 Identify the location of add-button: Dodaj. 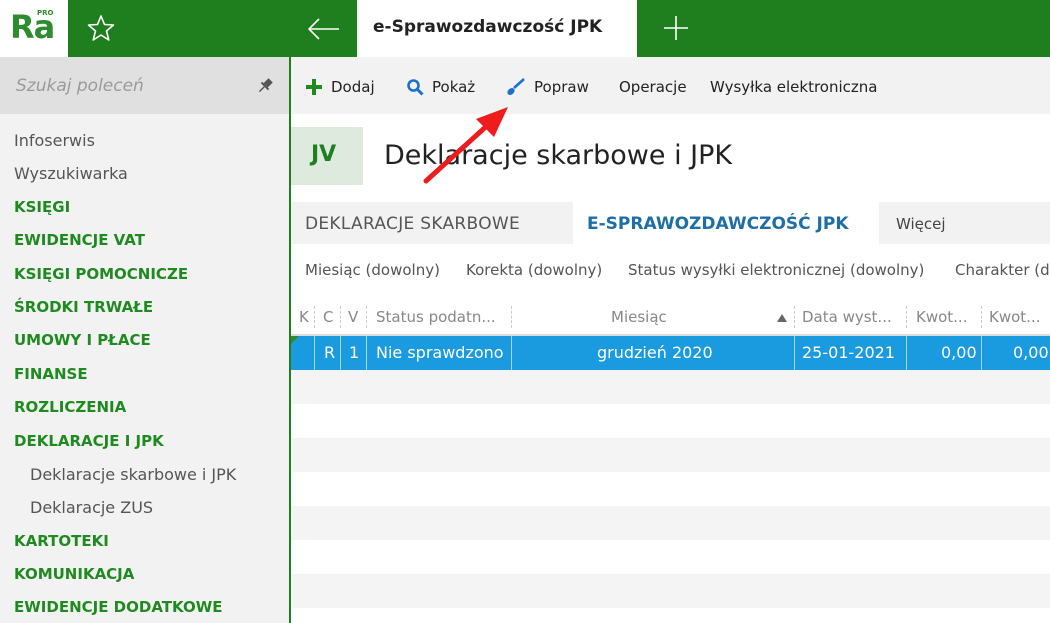
(340, 87).